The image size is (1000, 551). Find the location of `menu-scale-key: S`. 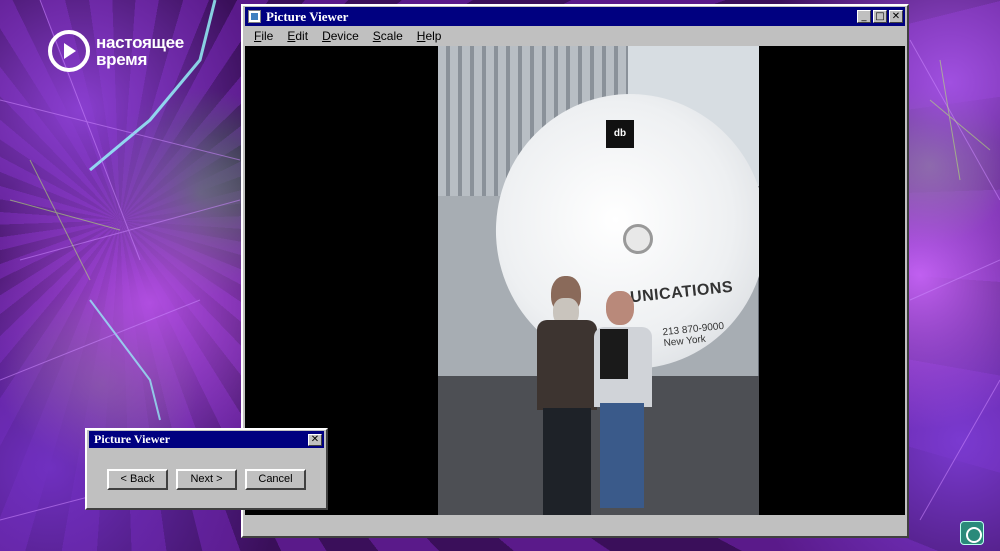

menu-scale-key: S is located at coordinates (376, 36).